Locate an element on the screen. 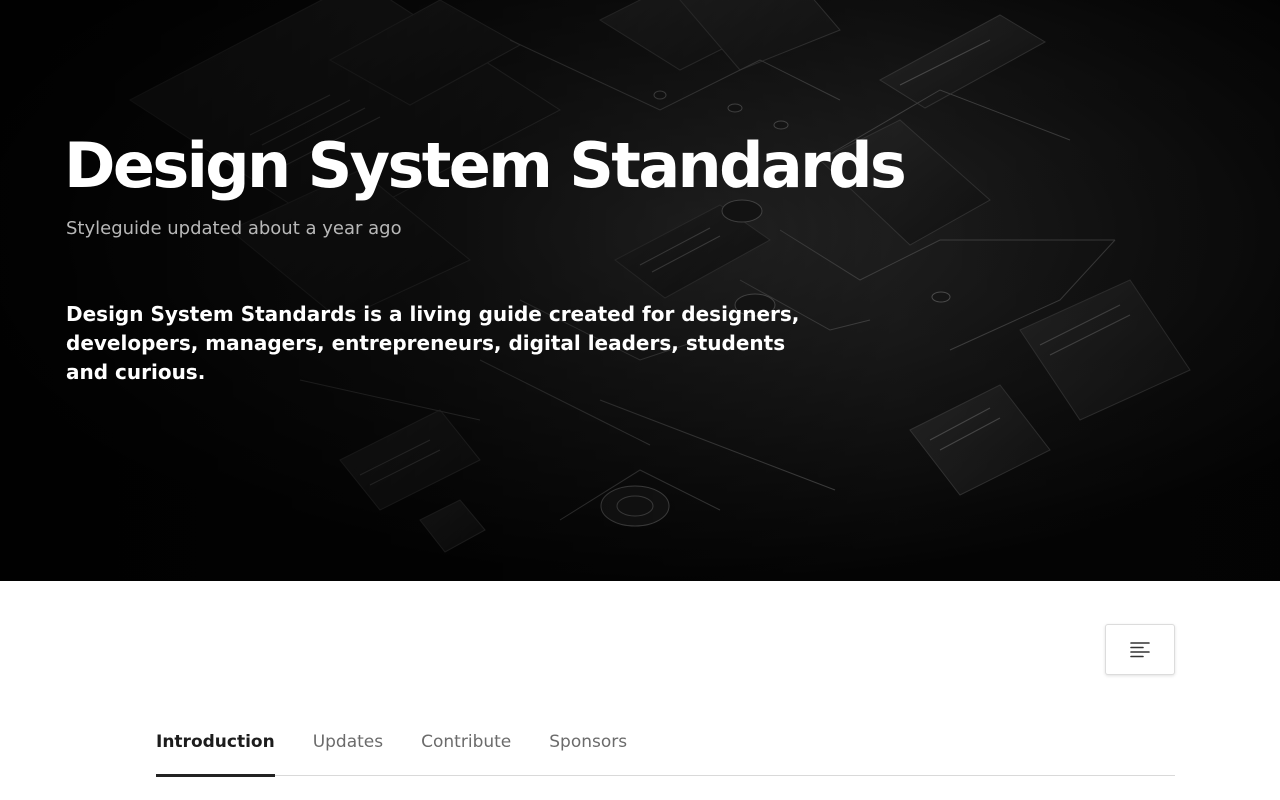 This screenshot has height=800, width=1280. update-status: Styleguide updated about a year ago is located at coordinates (234, 228).